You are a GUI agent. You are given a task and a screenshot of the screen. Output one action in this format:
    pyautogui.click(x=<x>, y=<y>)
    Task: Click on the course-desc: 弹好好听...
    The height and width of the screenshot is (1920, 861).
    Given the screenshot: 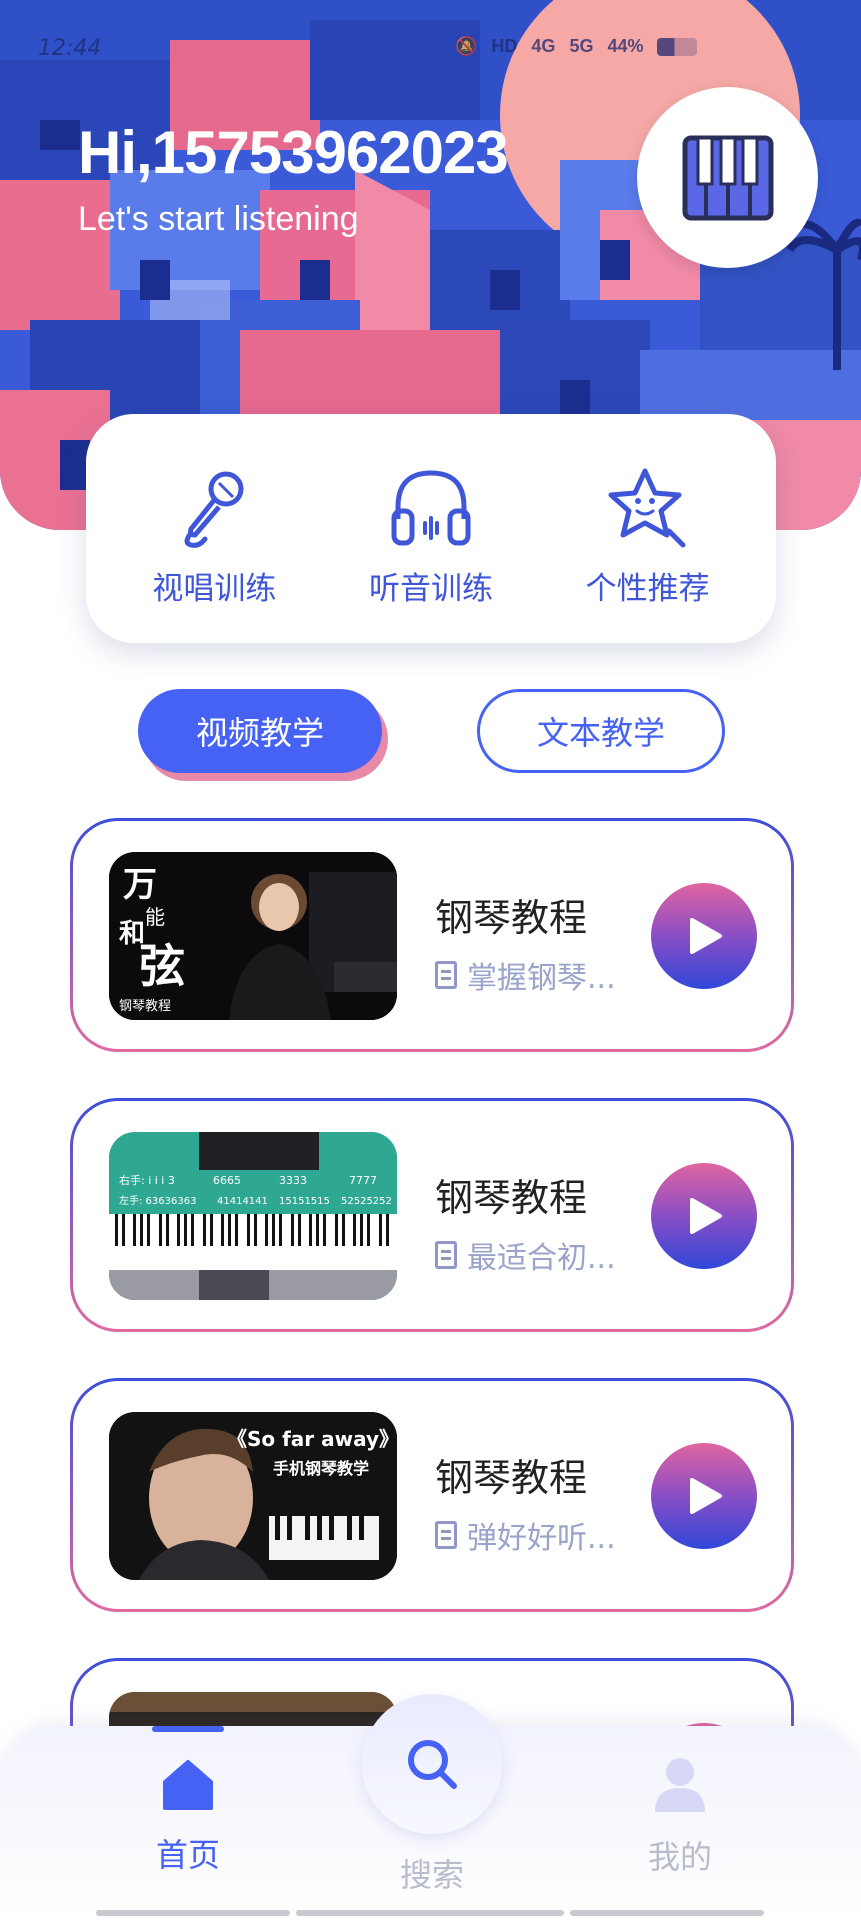 What is the action you would take?
    pyautogui.click(x=525, y=1535)
    